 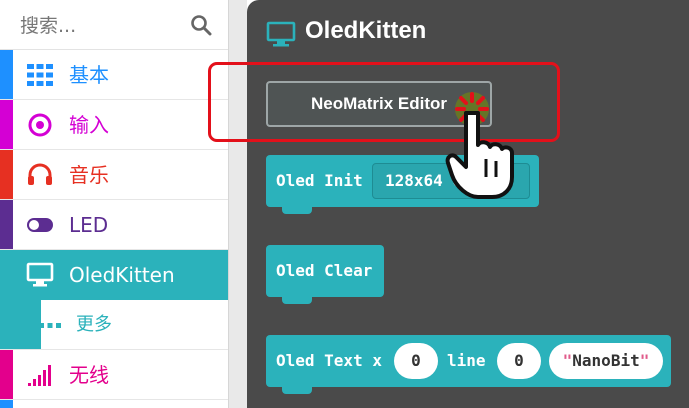 I want to click on oled-clear-block: Oled Clear, so click(x=325, y=274).